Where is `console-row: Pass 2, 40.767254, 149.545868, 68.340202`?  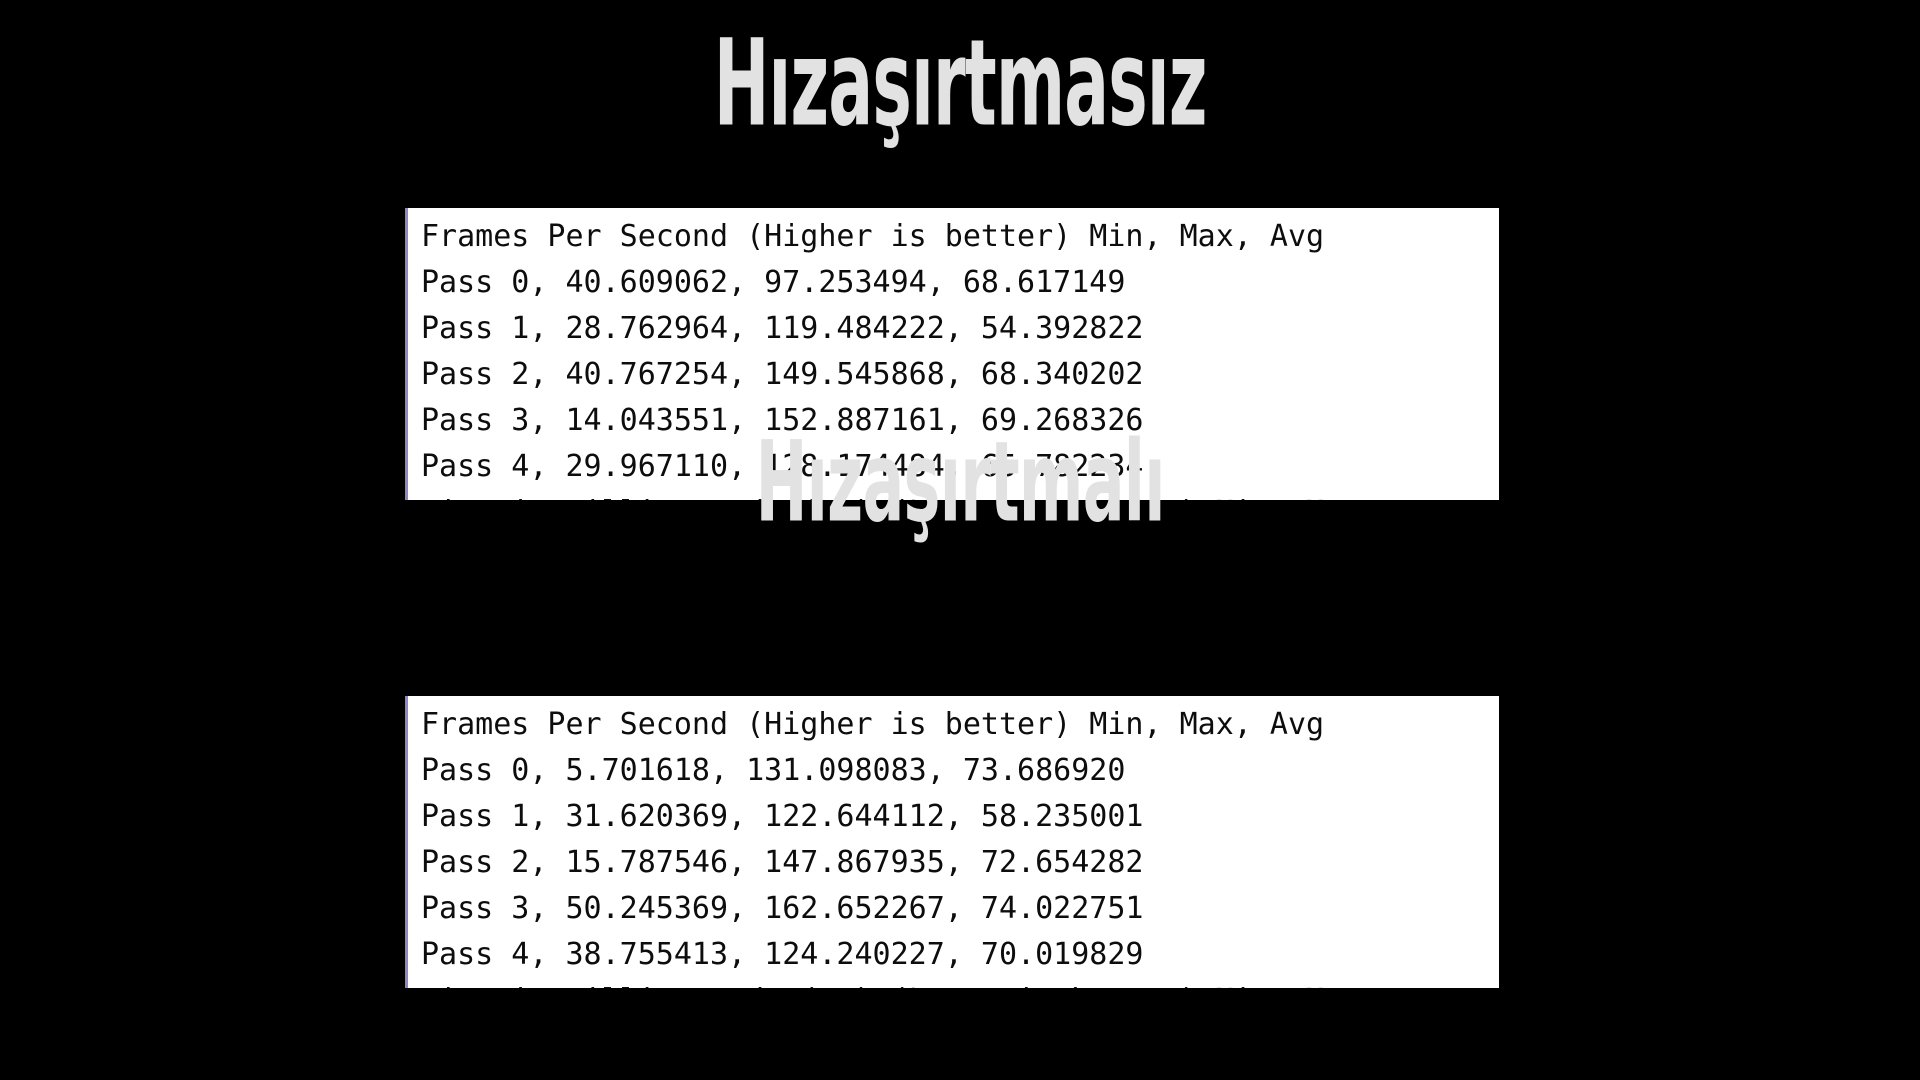
console-row: Pass 2, 40.767254, 149.545868, 68.340202 is located at coordinates (782, 374).